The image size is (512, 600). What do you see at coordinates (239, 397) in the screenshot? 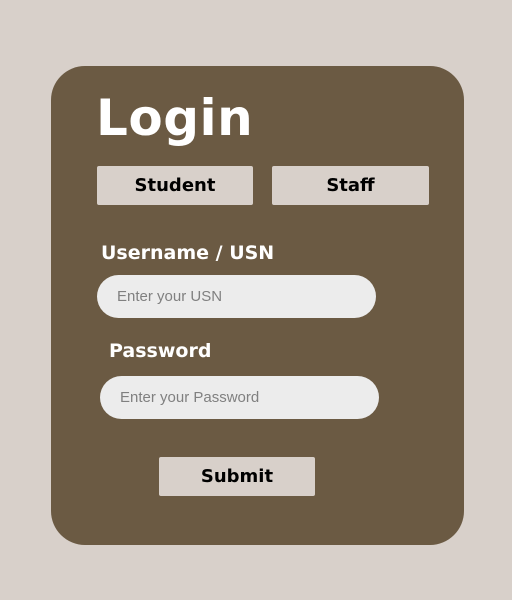
I see `password-input` at bounding box center [239, 397].